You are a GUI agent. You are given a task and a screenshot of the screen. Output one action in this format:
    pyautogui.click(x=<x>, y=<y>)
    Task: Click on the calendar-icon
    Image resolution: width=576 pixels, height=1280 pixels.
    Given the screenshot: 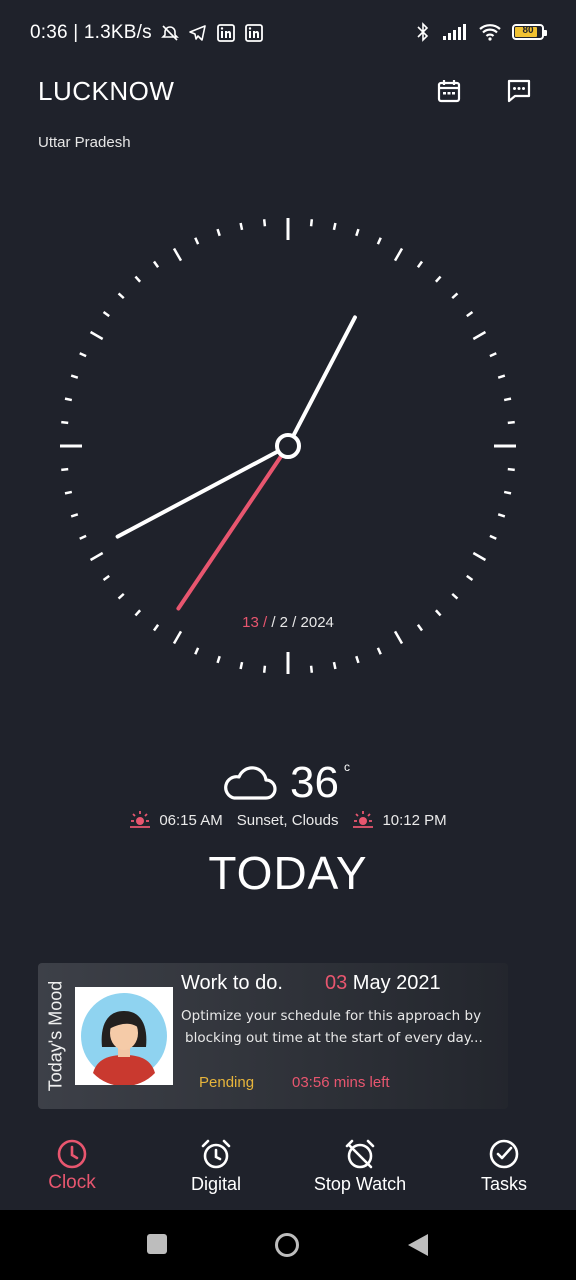 What is the action you would take?
    pyautogui.click(x=449, y=91)
    